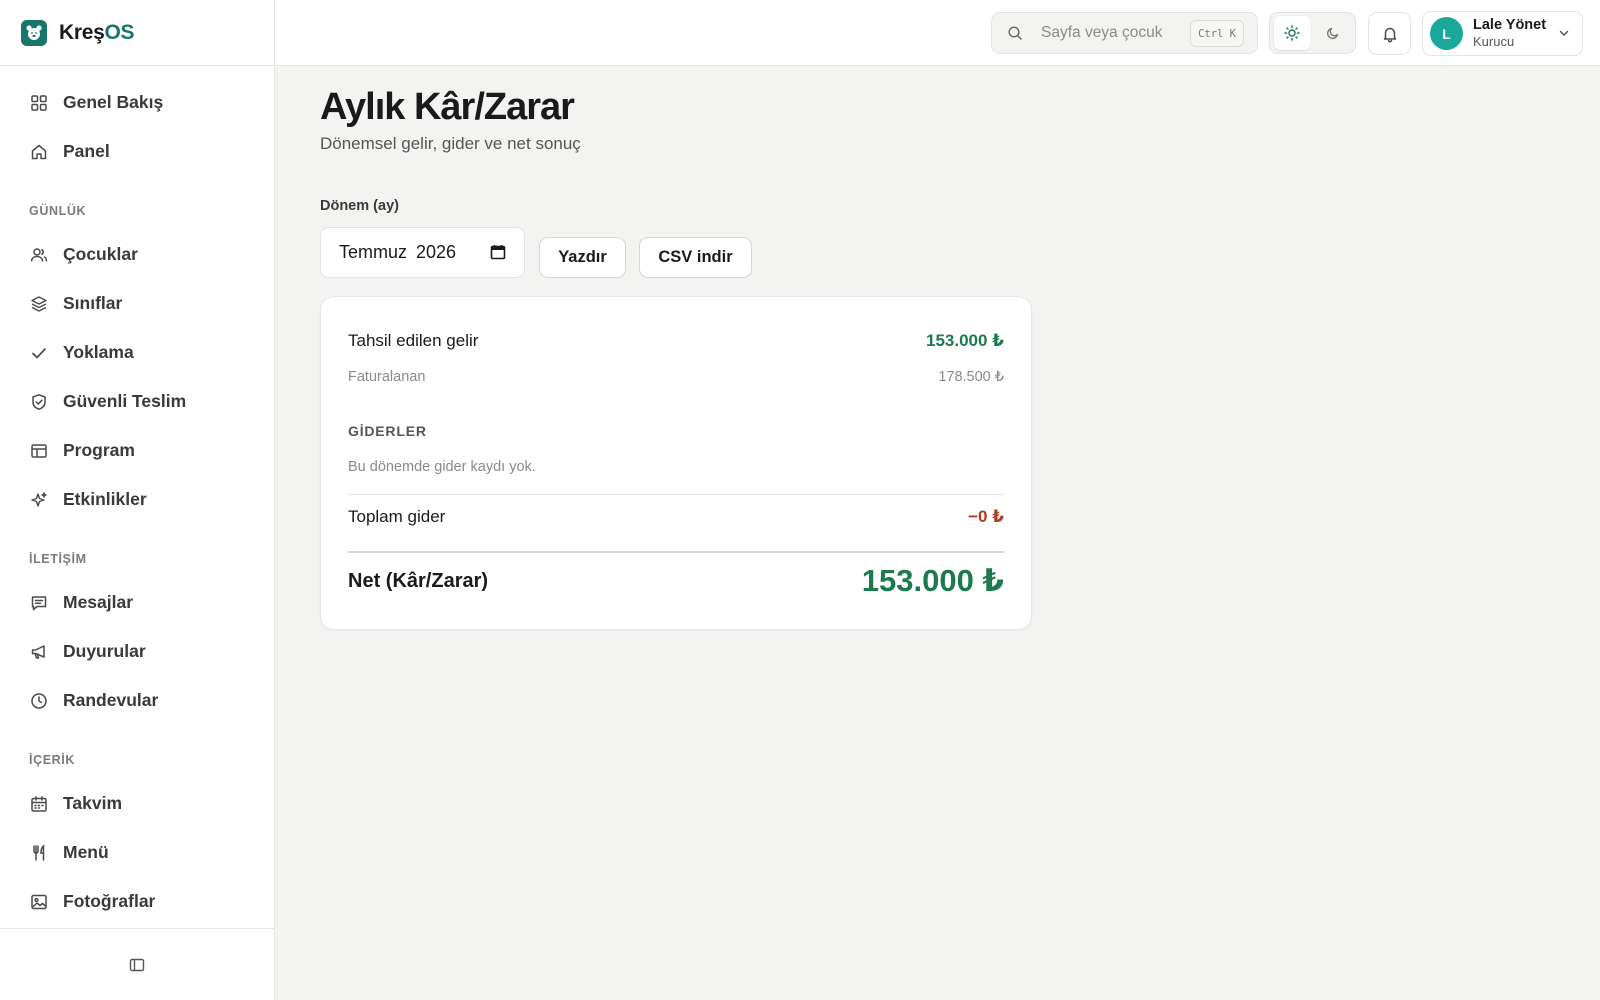 The image size is (1600, 1000). What do you see at coordinates (100, 254) in the screenshot?
I see `sidebar-item-label: Çocuklar` at bounding box center [100, 254].